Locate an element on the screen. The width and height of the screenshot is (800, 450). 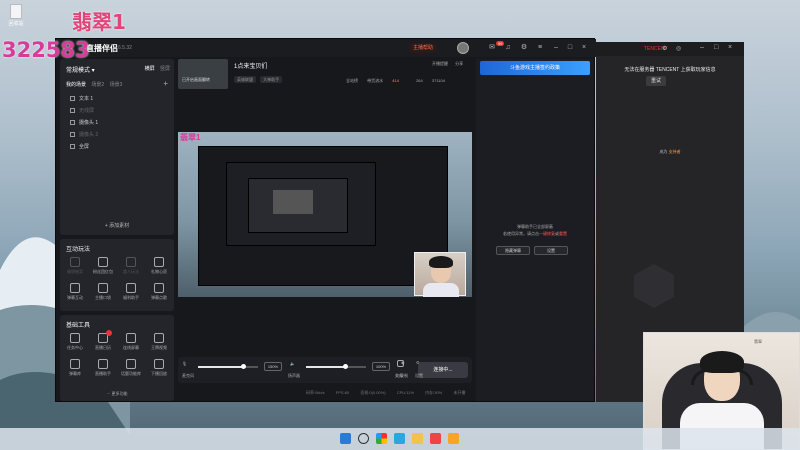
tool-super: 超人玩法 is located at coordinates (131, 266).